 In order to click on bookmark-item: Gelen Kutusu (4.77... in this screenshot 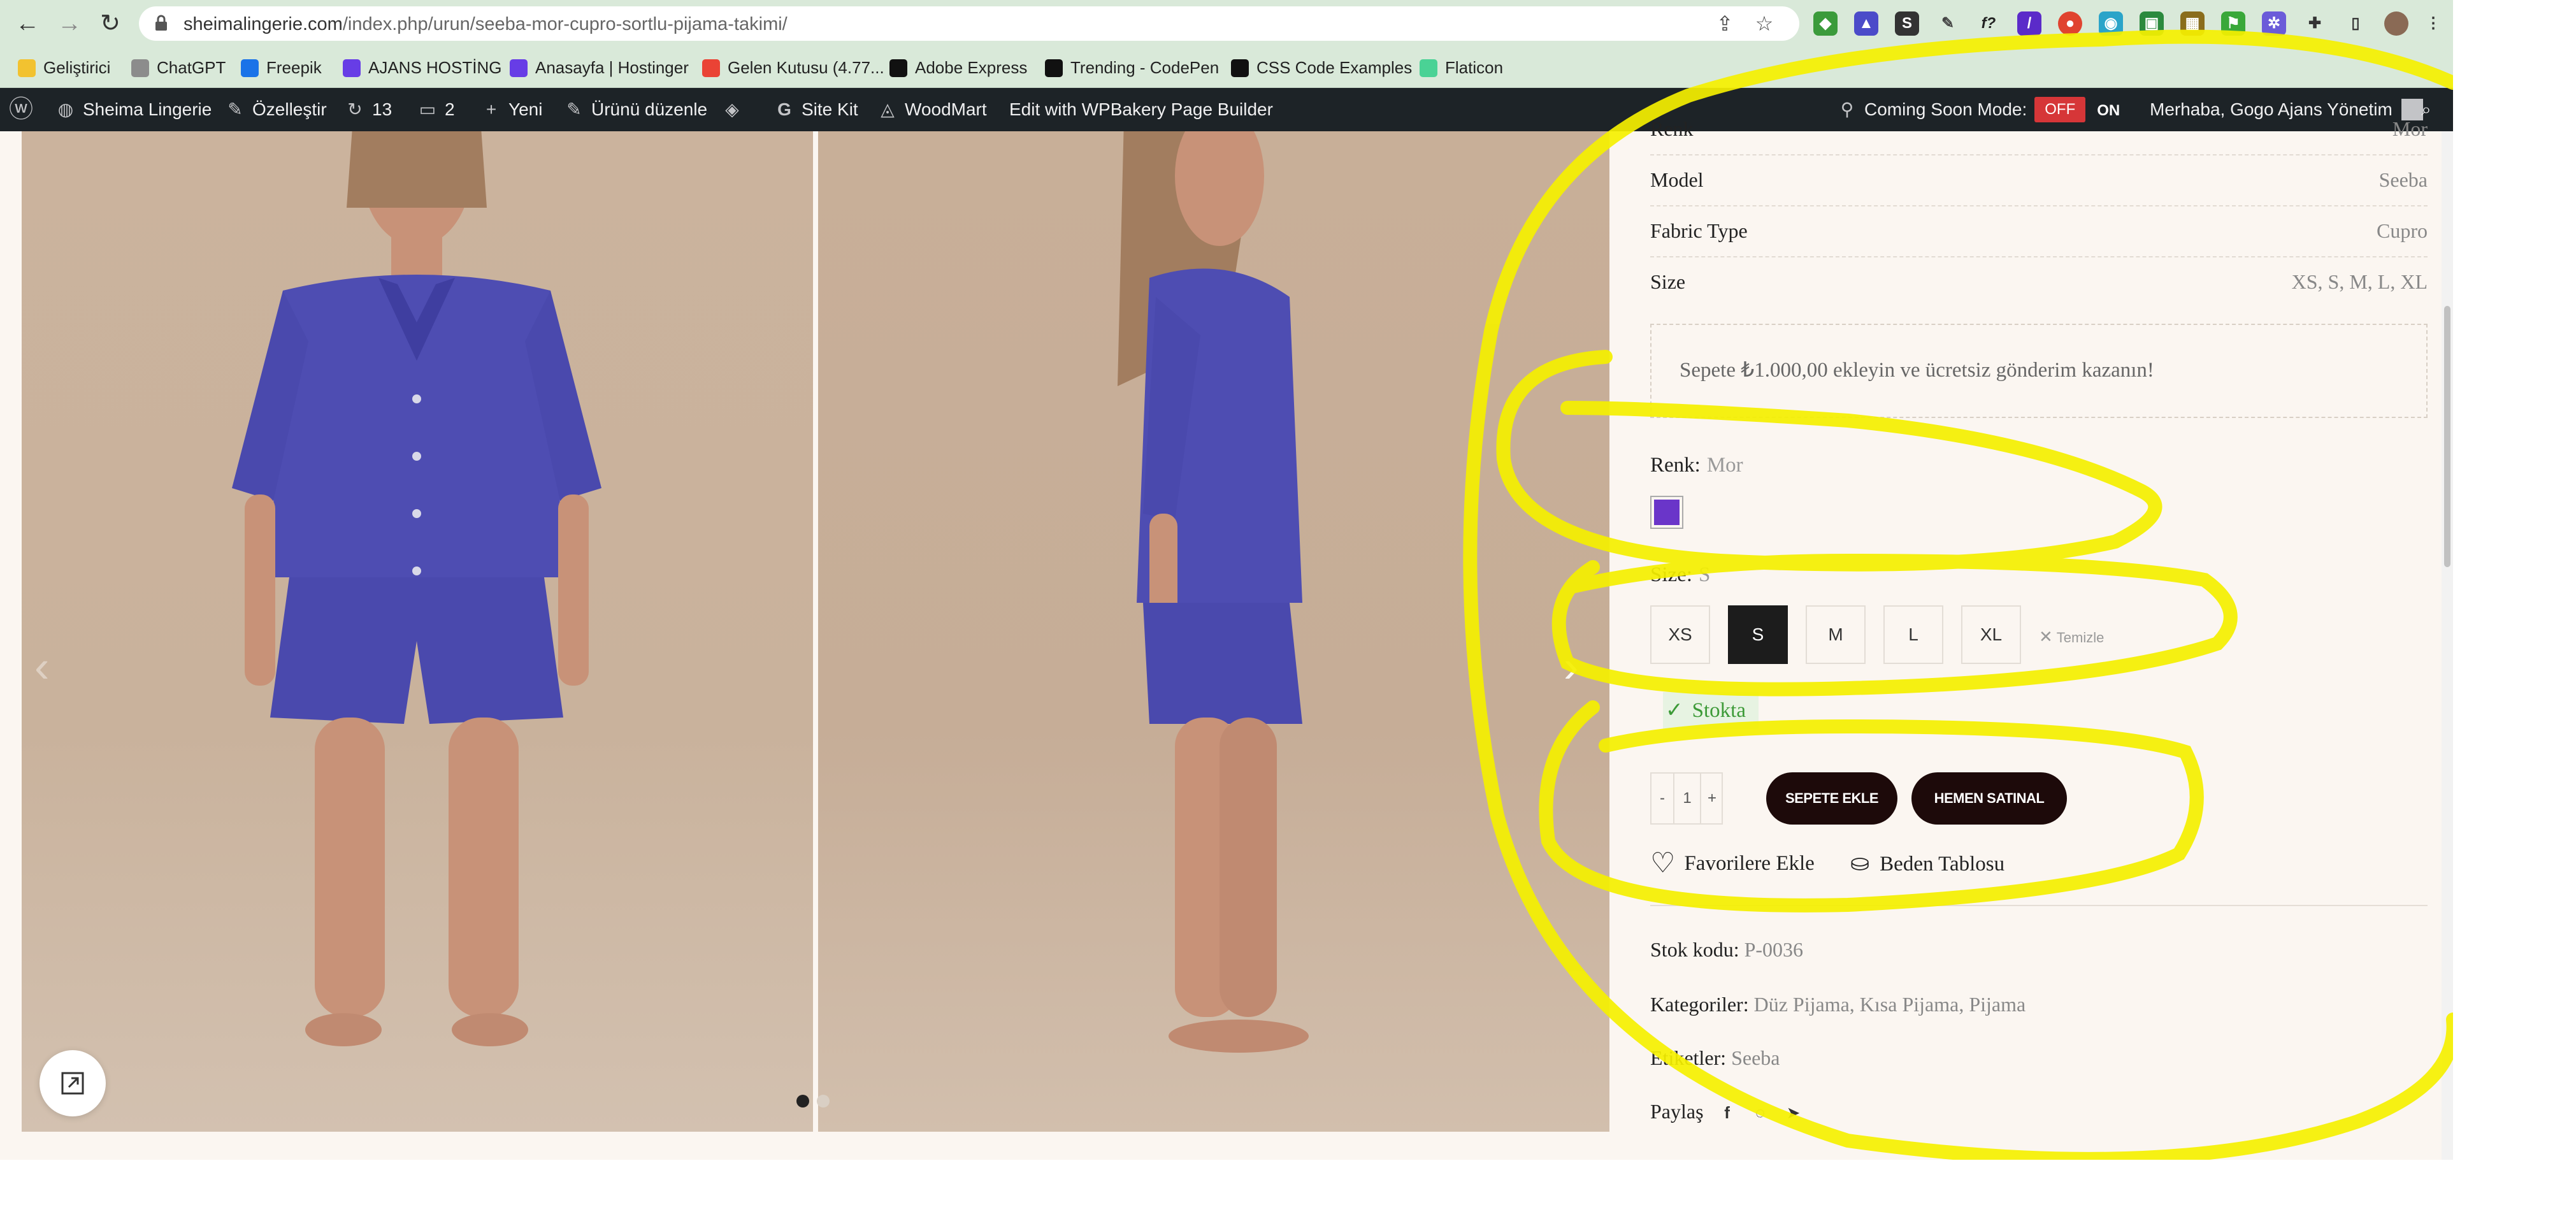, I will do `click(793, 68)`.